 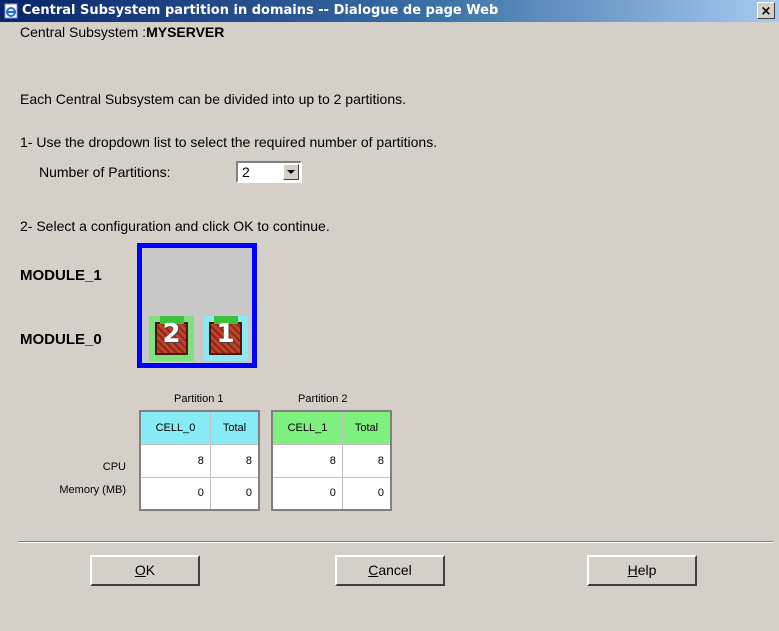 I want to click on cell-1: 1, so click(x=225, y=338).